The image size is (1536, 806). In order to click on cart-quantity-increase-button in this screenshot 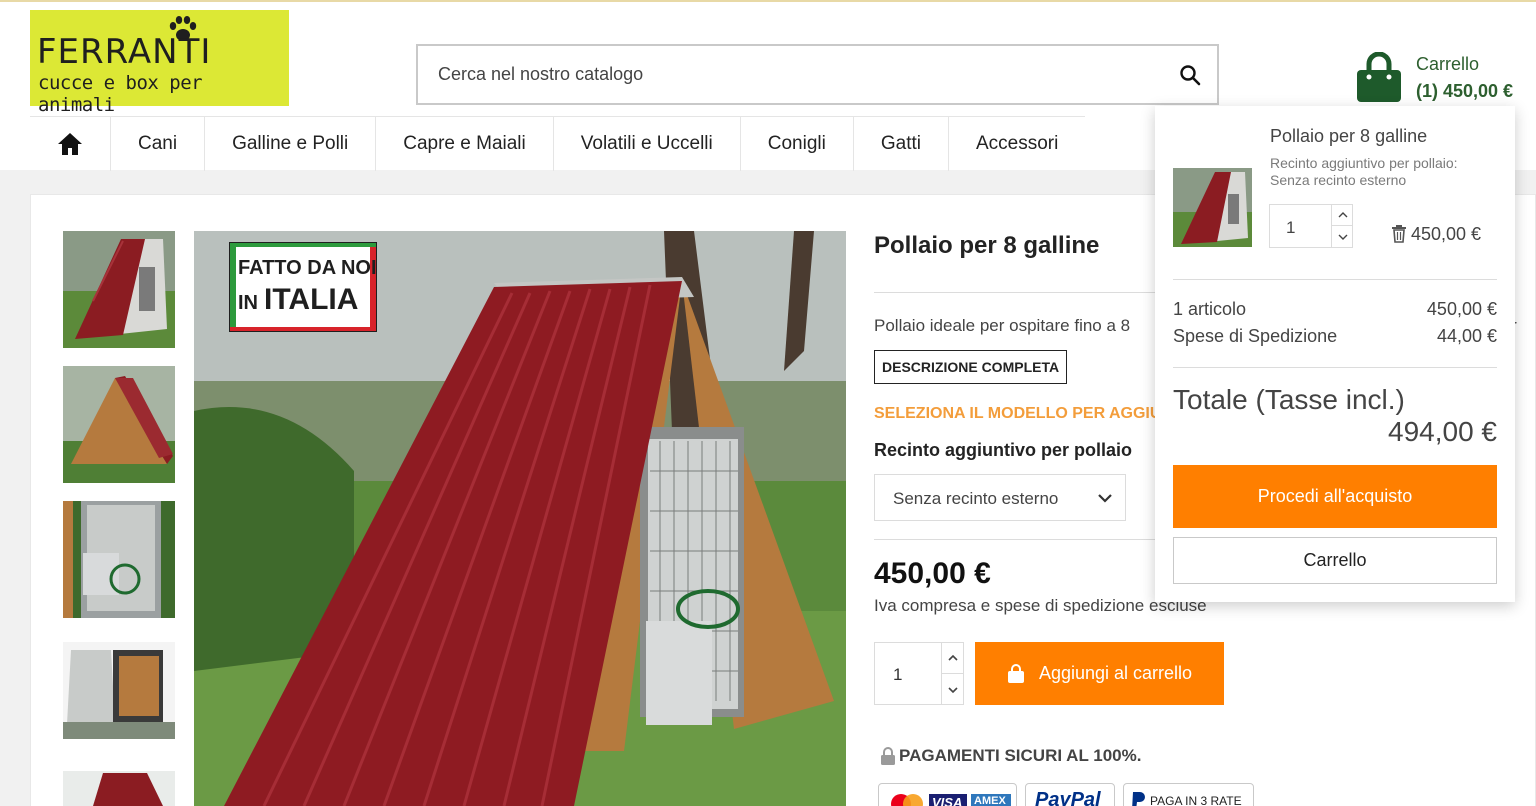, I will do `click(1342, 215)`.